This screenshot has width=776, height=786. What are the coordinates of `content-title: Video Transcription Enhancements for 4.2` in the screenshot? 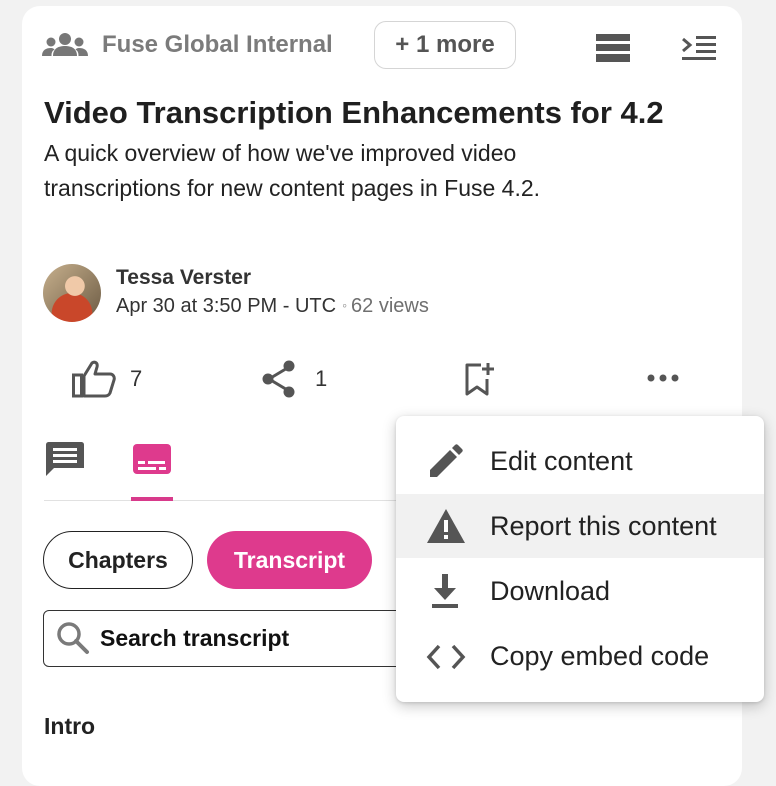 It's located at (354, 112).